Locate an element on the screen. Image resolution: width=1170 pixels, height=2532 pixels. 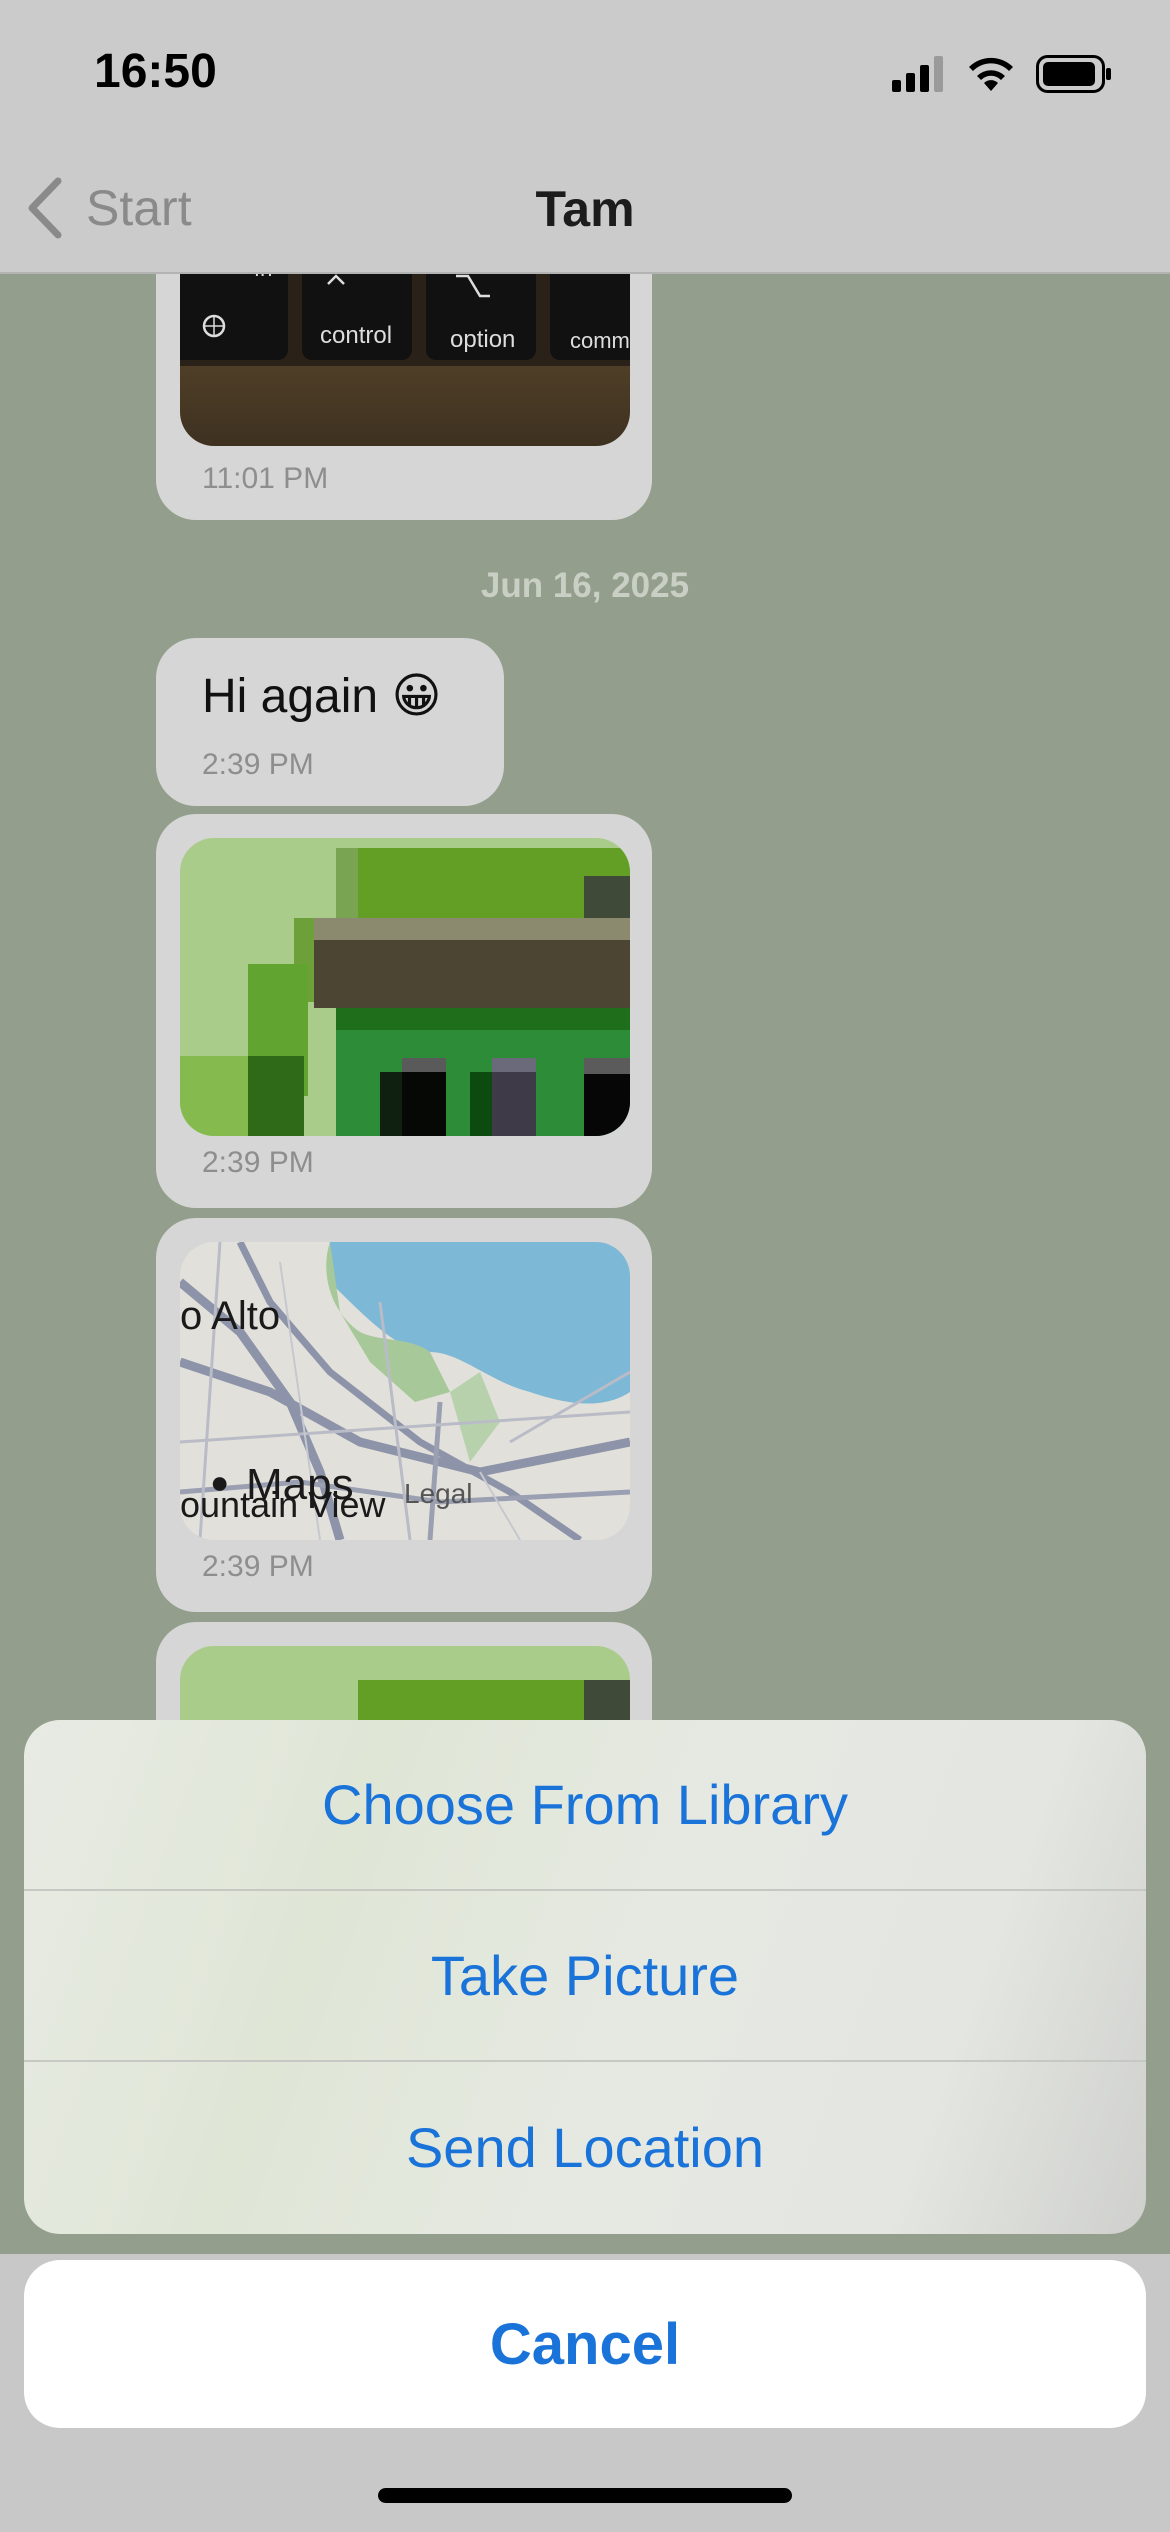
home-indicator is located at coordinates (585, 2495).